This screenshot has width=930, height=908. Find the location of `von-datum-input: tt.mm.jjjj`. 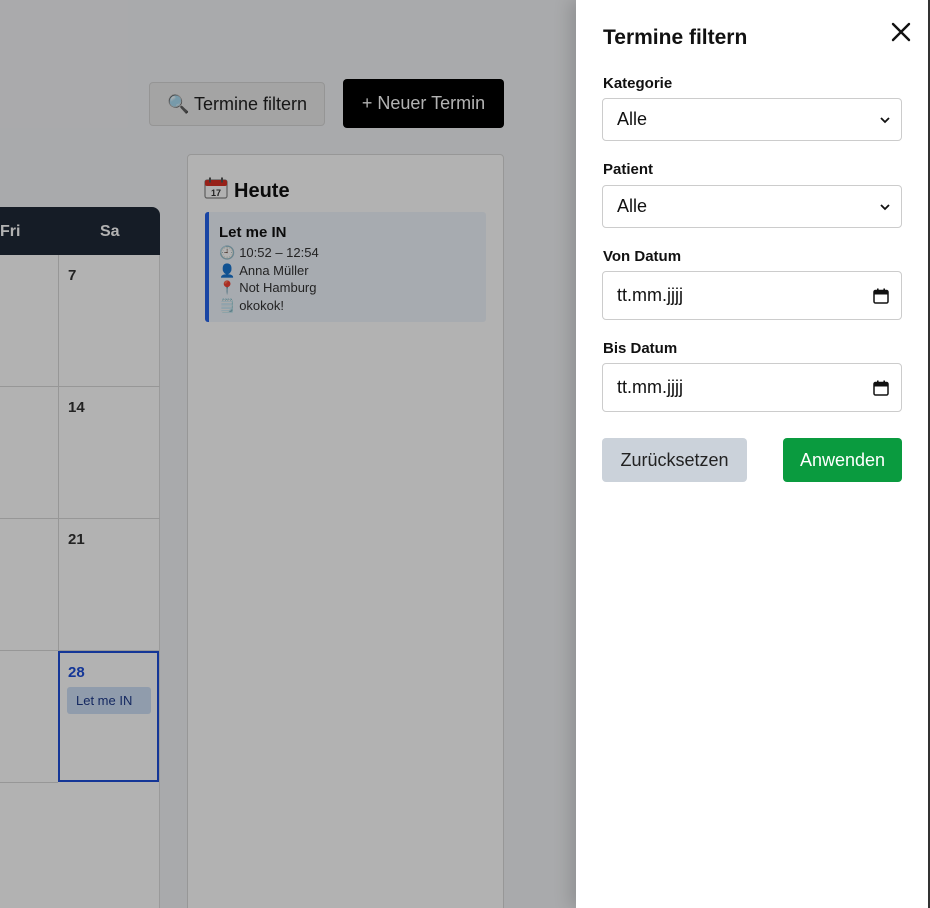

von-datum-input: tt.mm.jjjj is located at coordinates (752, 295).